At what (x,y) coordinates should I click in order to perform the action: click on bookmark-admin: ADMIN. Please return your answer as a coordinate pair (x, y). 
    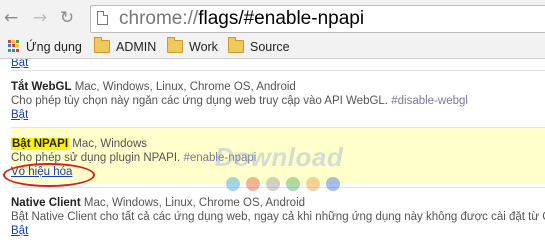
    Looking at the image, I should click on (125, 46).